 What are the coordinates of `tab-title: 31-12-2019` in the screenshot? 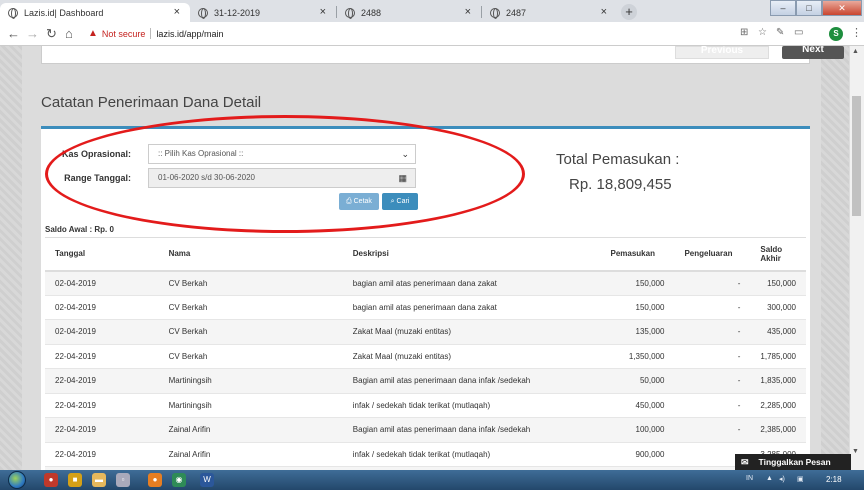 It's located at (237, 12).